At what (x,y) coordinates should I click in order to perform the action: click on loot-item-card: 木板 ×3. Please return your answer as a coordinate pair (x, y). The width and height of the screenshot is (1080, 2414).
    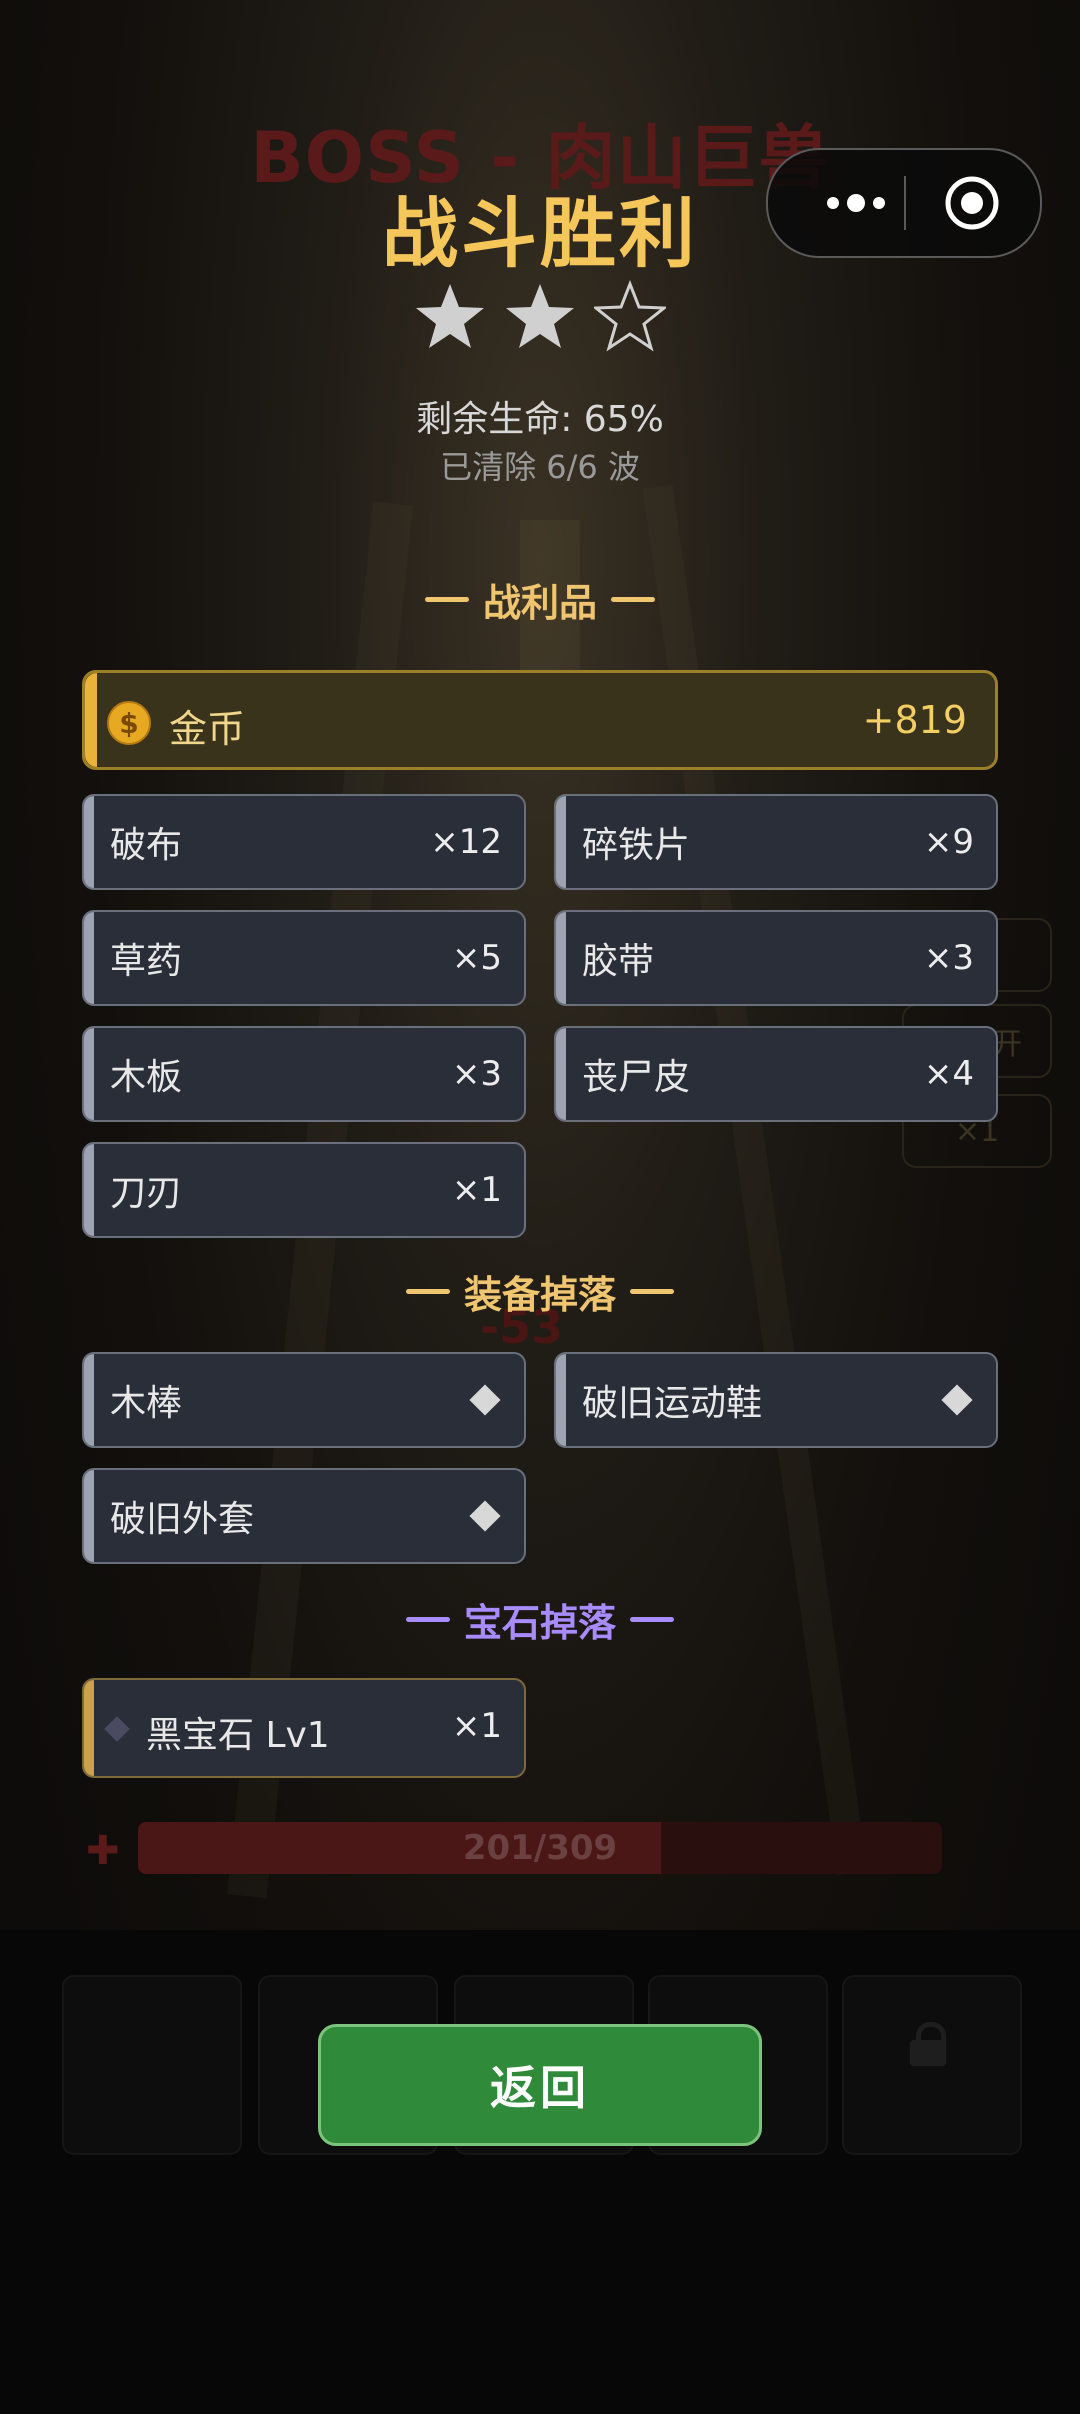
    Looking at the image, I should click on (304, 1074).